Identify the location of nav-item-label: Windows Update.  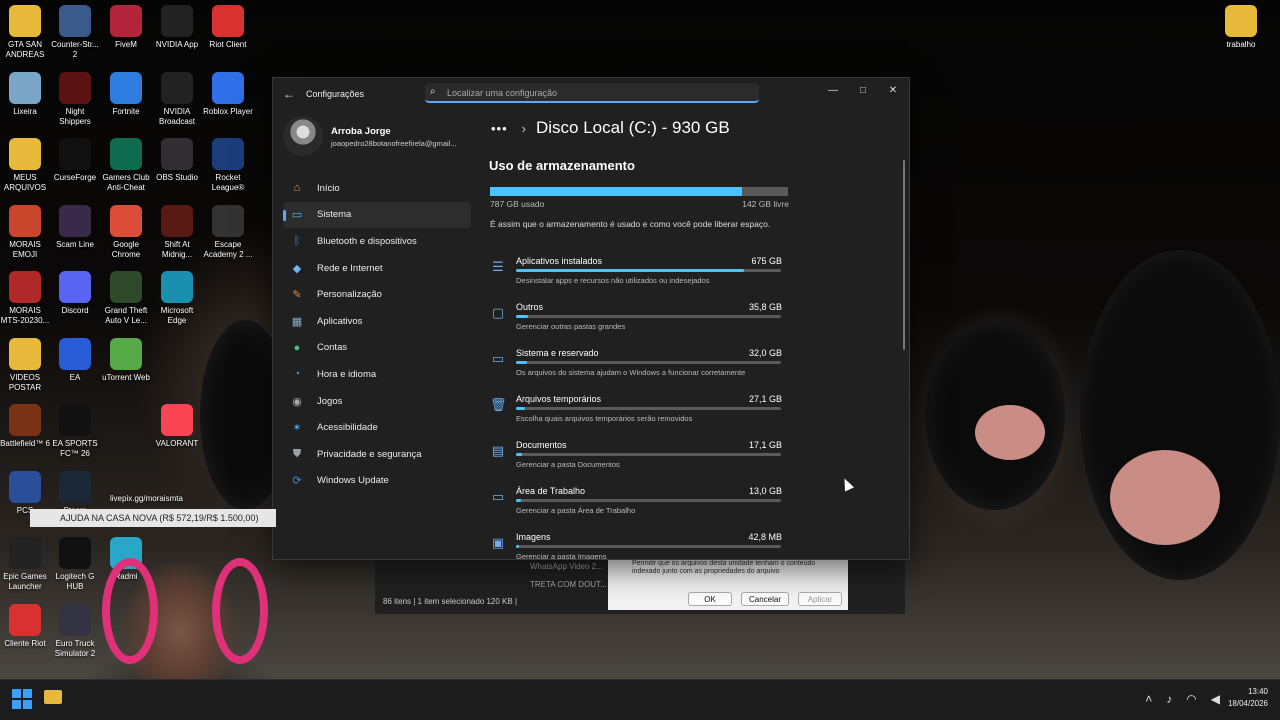
(353, 481).